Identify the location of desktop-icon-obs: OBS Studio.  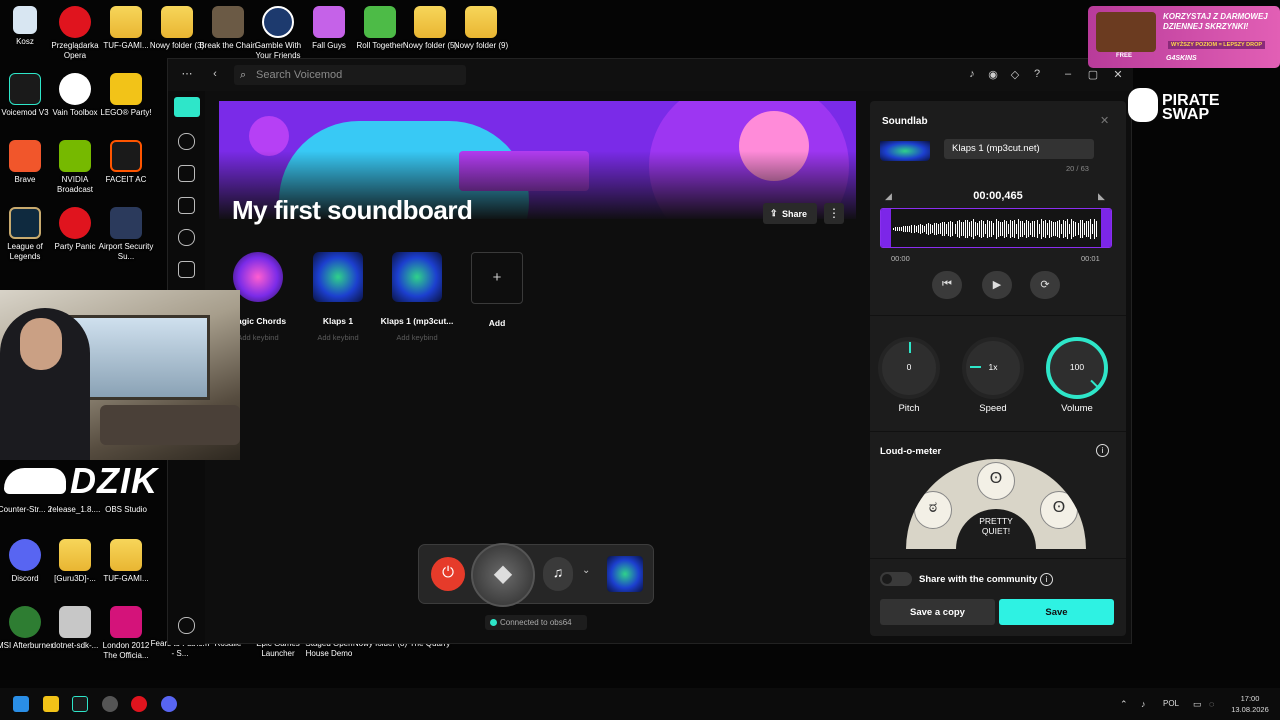
(126, 510).